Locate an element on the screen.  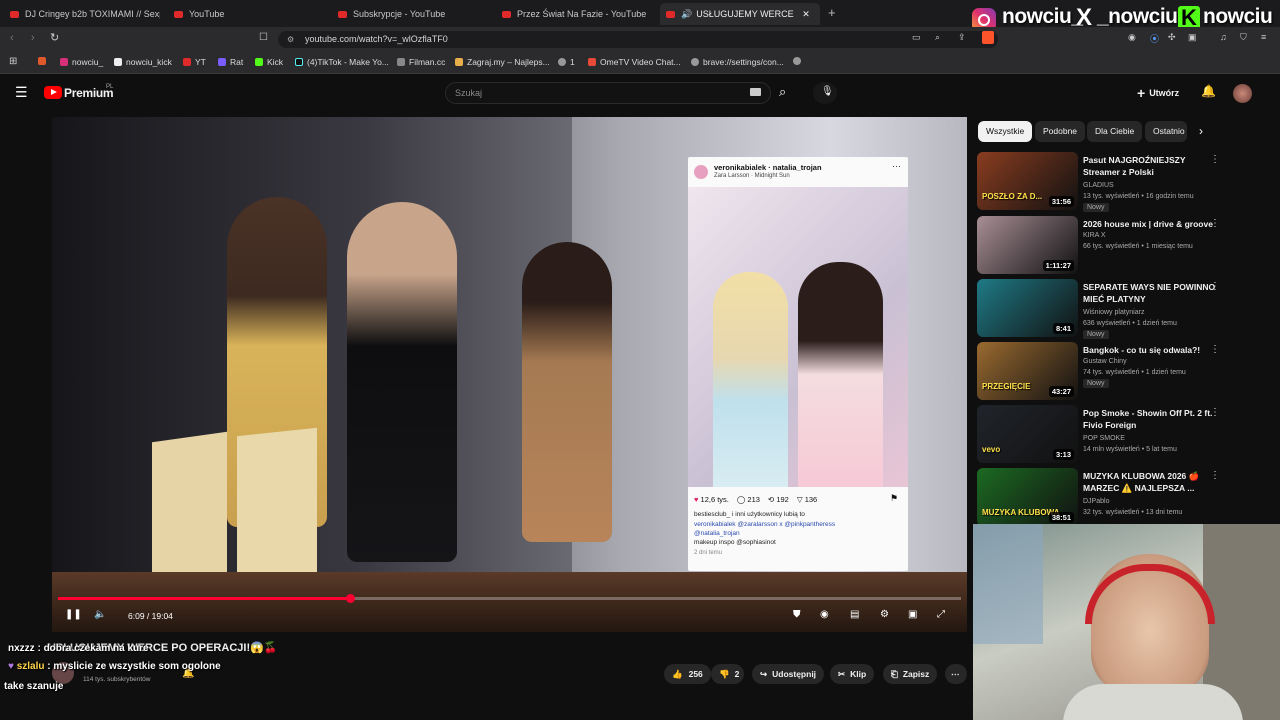
bookmark: nowciu_kick is located at coordinates (143, 62).